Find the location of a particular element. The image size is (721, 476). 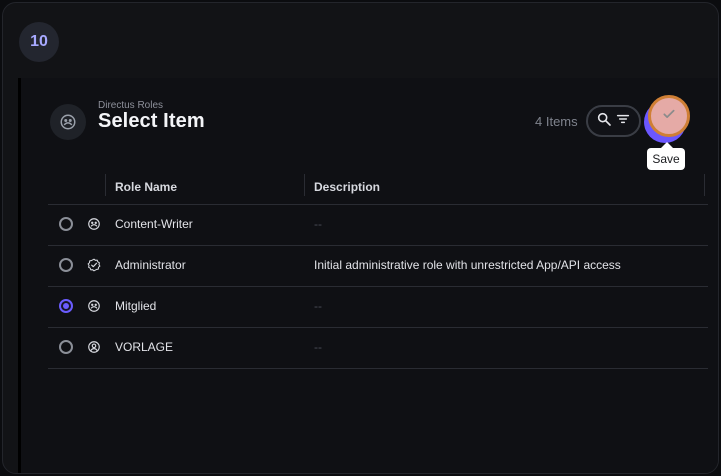

check-icon is located at coordinates (669, 116).